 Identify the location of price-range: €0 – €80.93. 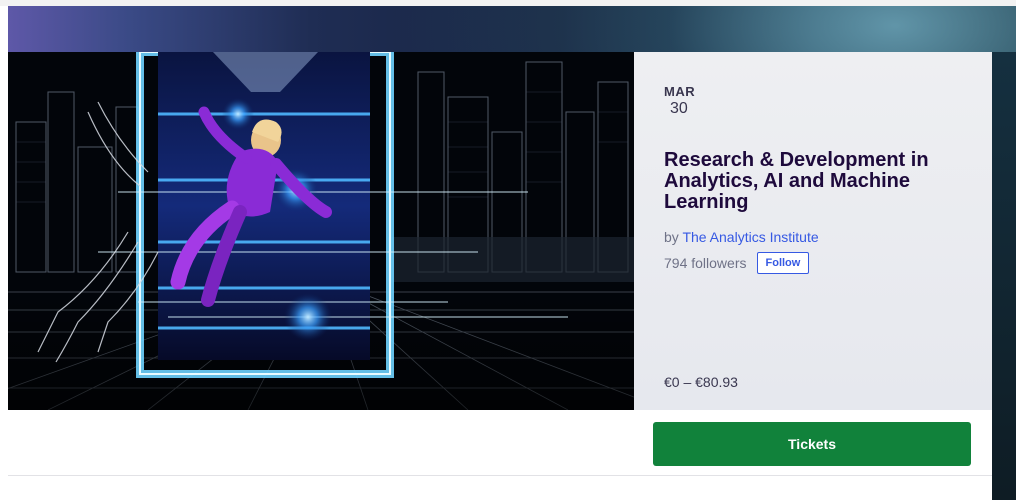
(701, 382).